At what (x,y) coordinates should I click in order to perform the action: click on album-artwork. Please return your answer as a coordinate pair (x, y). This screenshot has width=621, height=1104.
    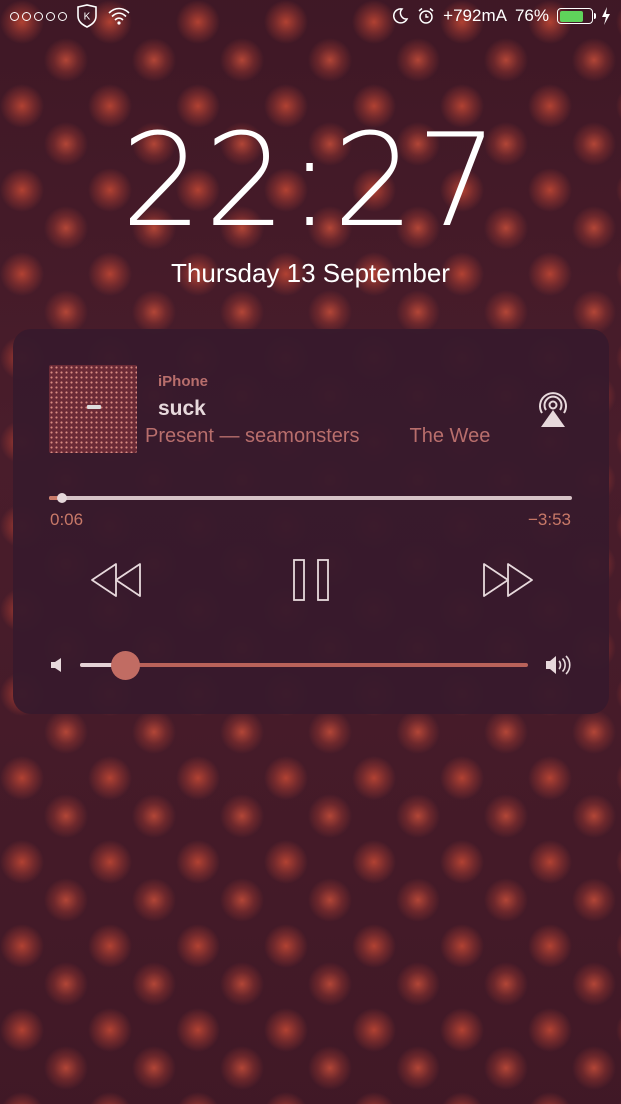
    Looking at the image, I should click on (93, 409).